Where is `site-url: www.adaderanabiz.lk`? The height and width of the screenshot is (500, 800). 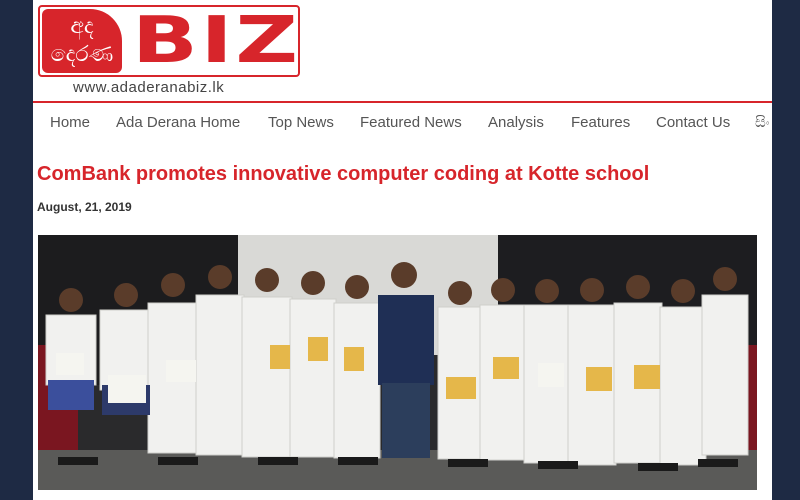
site-url: www.adaderanabiz.lk is located at coordinates (149, 87).